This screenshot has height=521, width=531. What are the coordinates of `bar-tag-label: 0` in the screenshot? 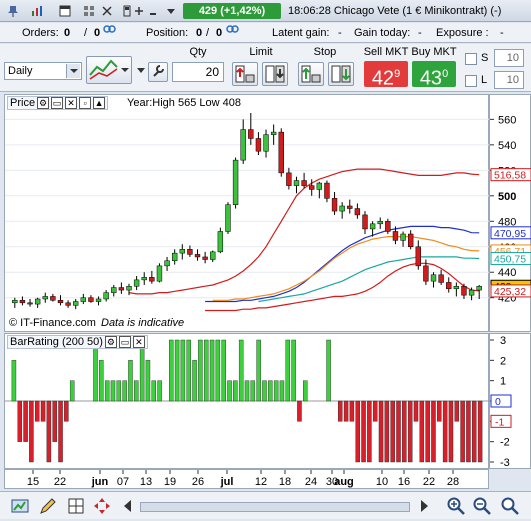 It's located at (498, 402).